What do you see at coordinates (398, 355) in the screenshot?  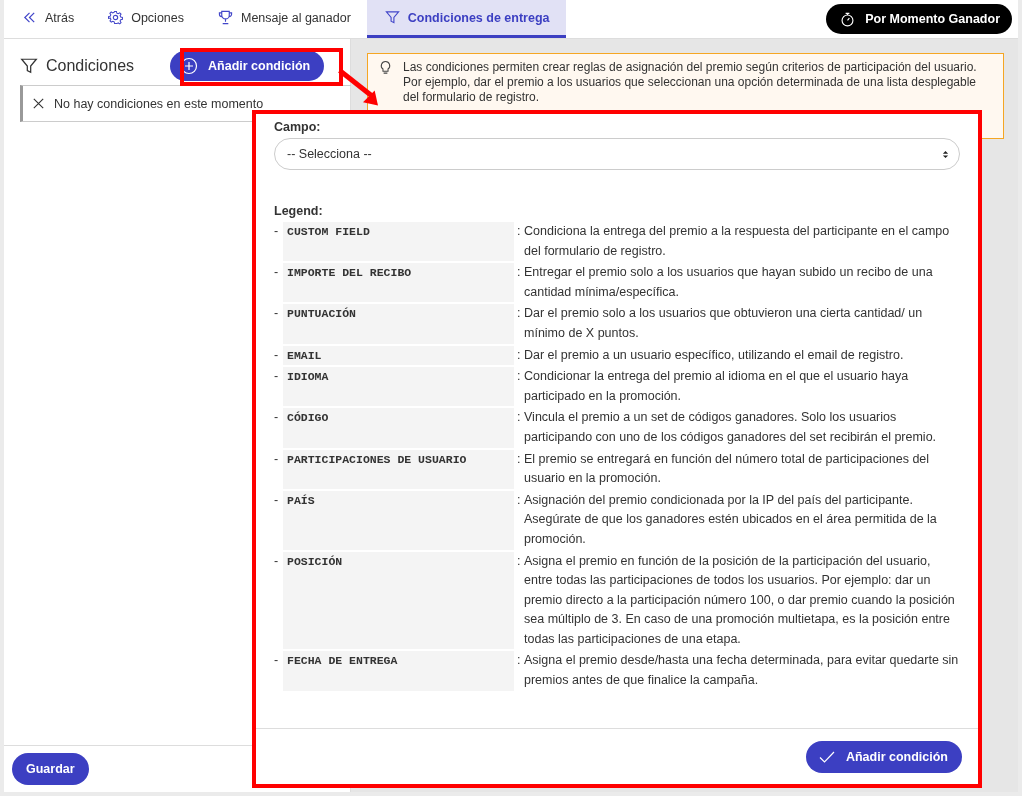 I see `legend-code: EMAIL` at bounding box center [398, 355].